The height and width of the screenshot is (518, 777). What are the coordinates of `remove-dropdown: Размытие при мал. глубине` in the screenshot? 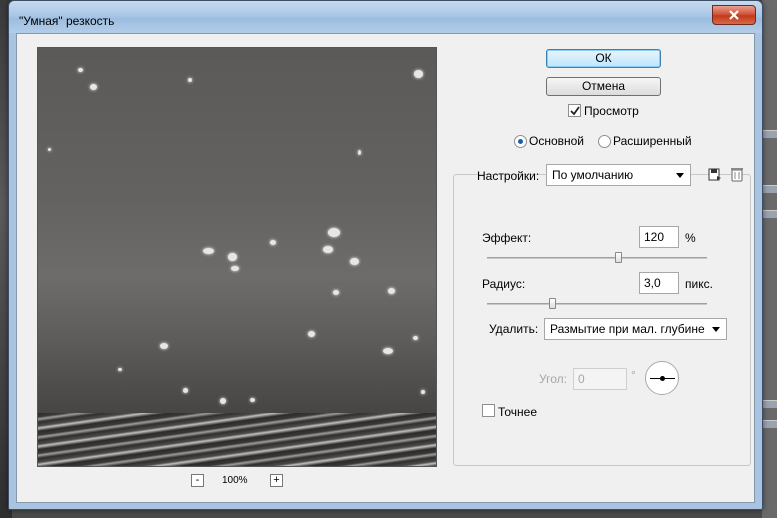 It's located at (635, 329).